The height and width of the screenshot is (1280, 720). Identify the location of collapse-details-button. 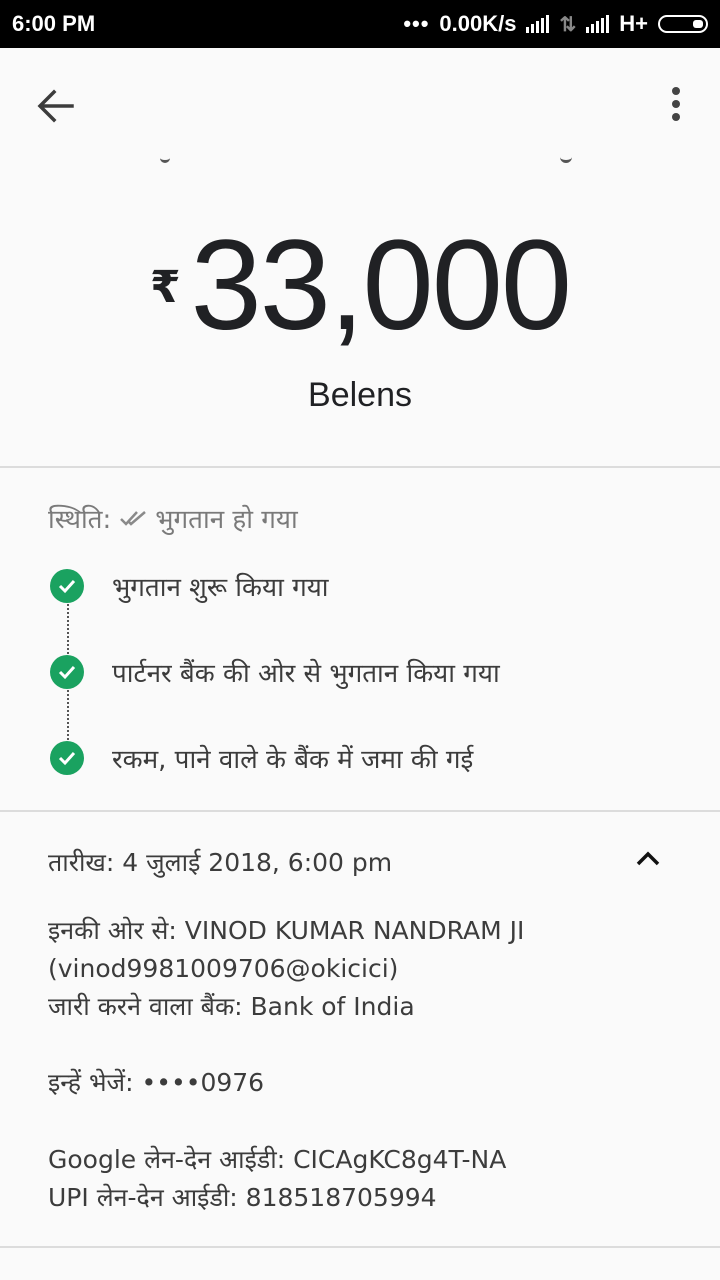
(648, 859).